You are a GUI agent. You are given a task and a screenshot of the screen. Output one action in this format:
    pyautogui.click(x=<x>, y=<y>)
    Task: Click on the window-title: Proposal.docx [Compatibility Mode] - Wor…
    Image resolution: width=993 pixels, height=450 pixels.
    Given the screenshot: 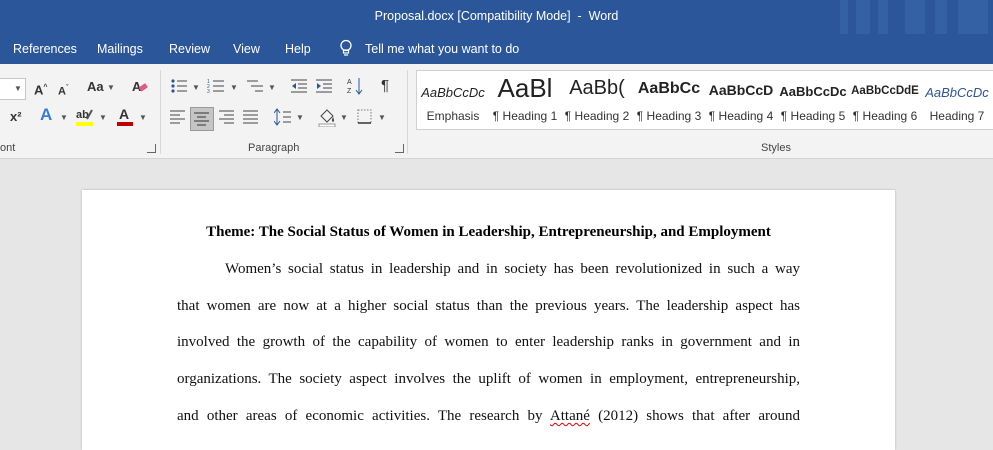 What is the action you would take?
    pyautogui.click(x=496, y=16)
    